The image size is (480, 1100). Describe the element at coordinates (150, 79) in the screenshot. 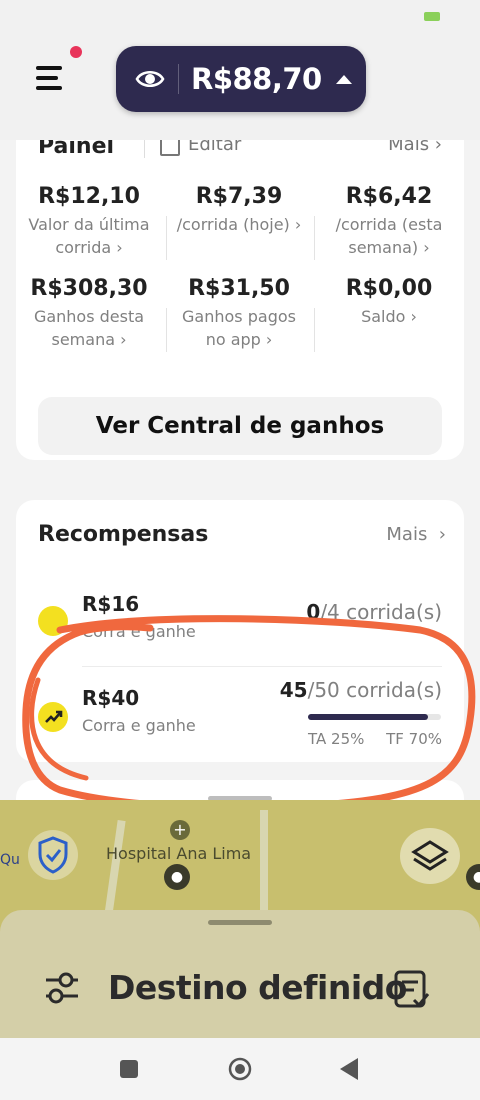

I see `eye-icon` at that location.